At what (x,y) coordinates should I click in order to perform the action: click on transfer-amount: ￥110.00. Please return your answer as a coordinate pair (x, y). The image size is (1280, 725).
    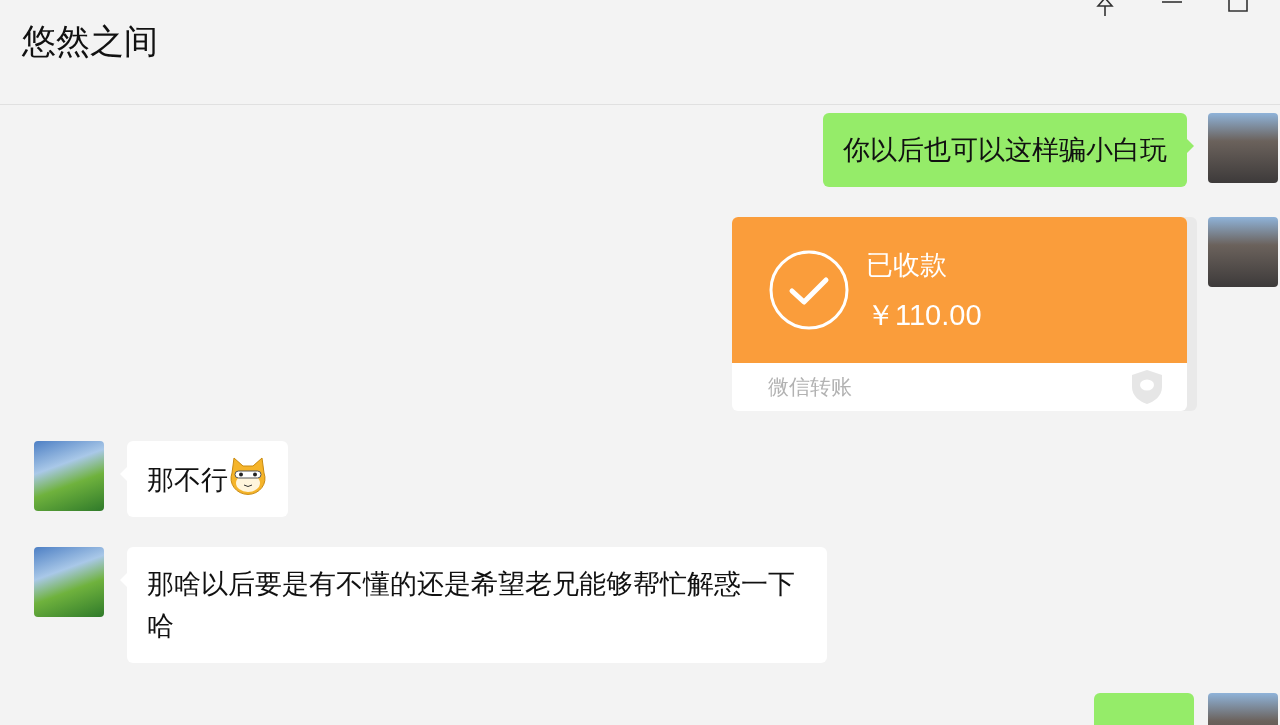
    Looking at the image, I should click on (924, 315).